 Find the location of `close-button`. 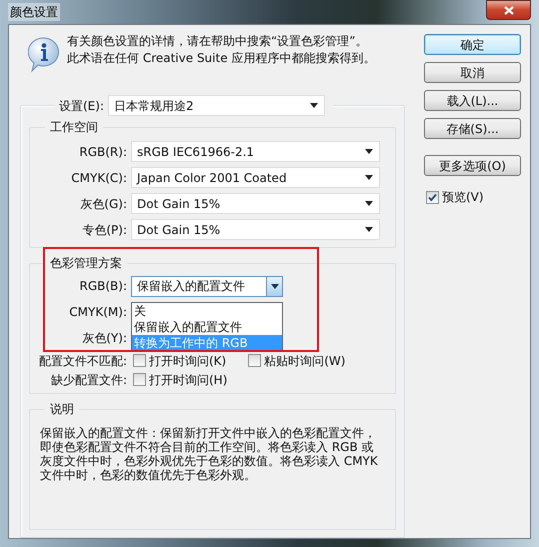

close-button is located at coordinates (508, 10).